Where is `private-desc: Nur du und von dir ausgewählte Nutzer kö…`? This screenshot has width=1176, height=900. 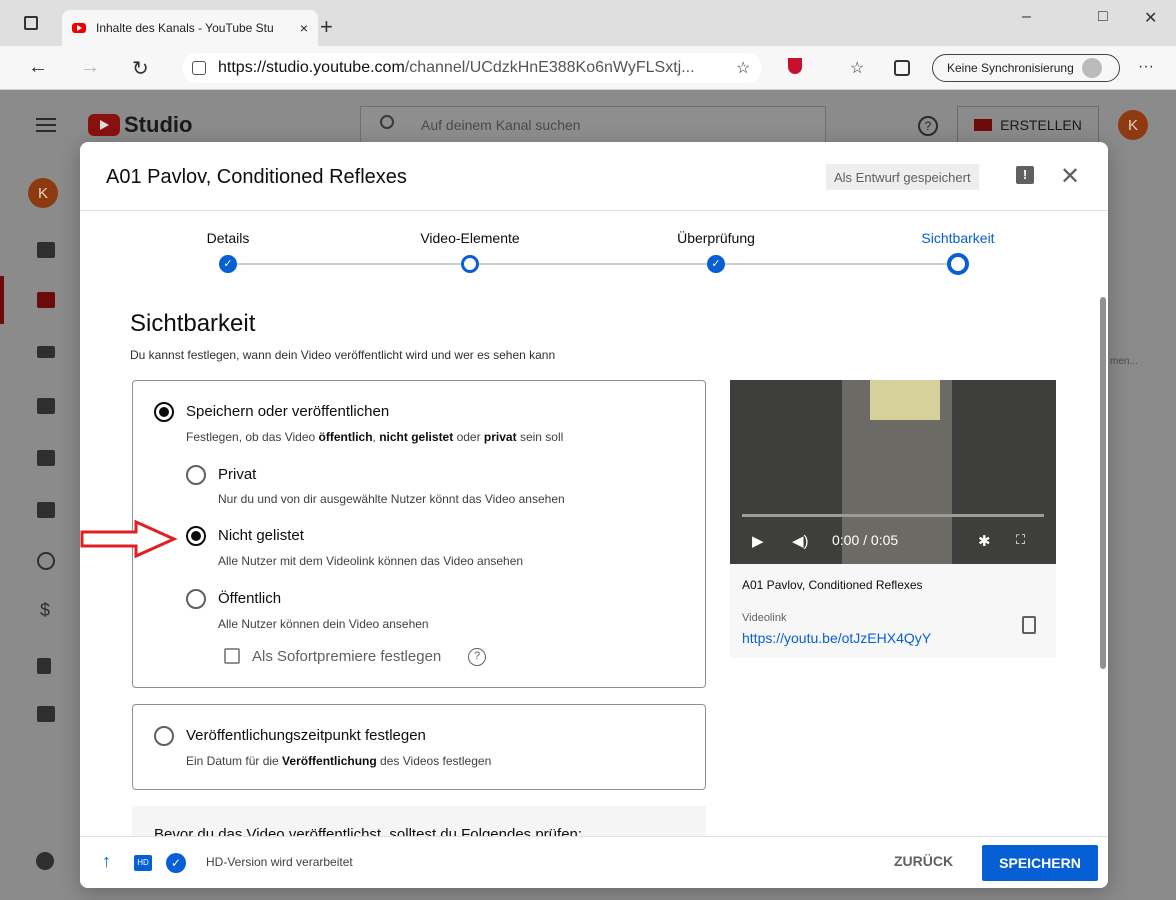
private-desc: Nur du und von dir ausgewählte Nutzer kö… is located at coordinates (391, 499).